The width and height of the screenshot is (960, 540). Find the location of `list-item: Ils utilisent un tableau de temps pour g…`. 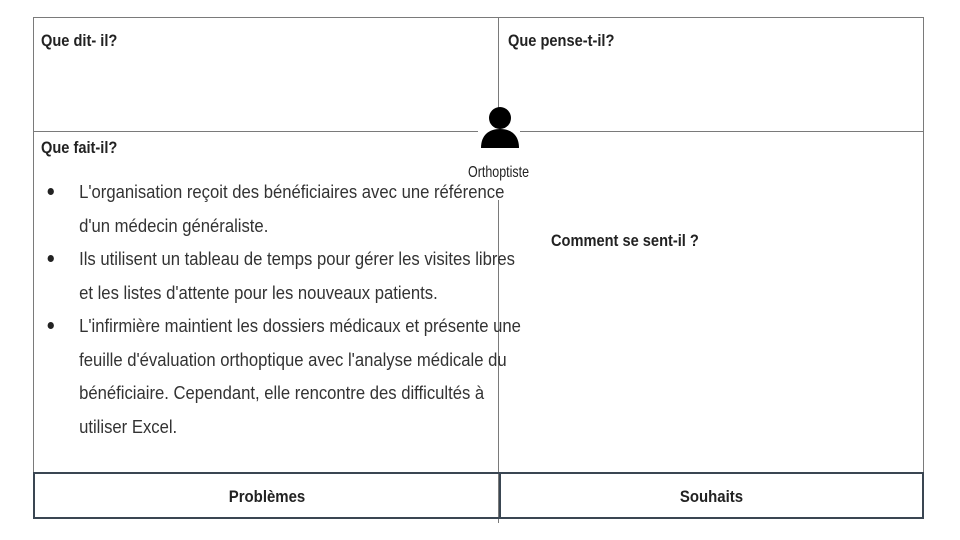

list-item: Ils utilisent un tableau de temps pour g… is located at coordinates (286, 275).